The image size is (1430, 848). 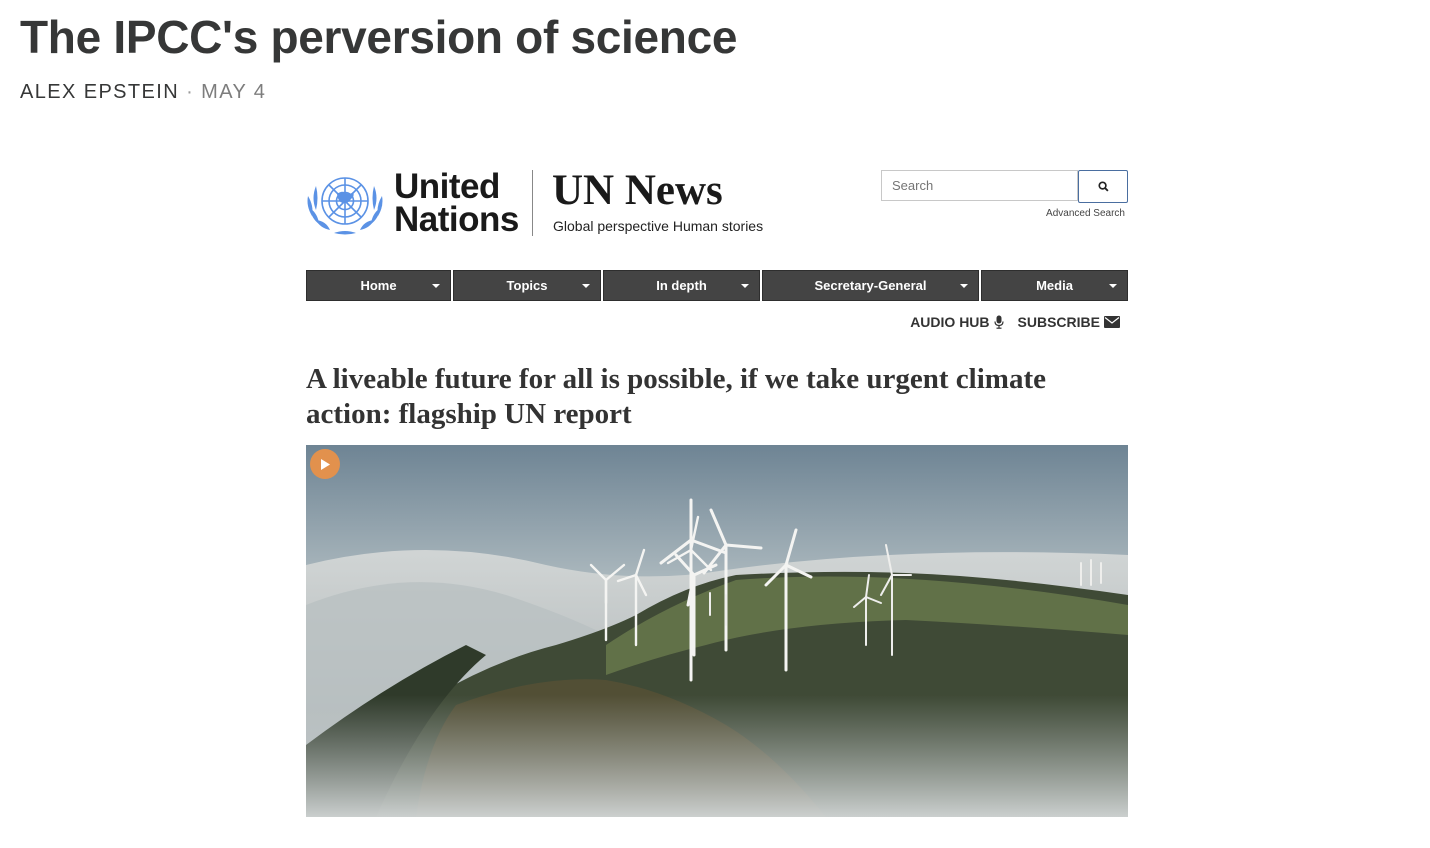 I want to click on subscribe-link: SUBSCRIBE, so click(x=1069, y=322).